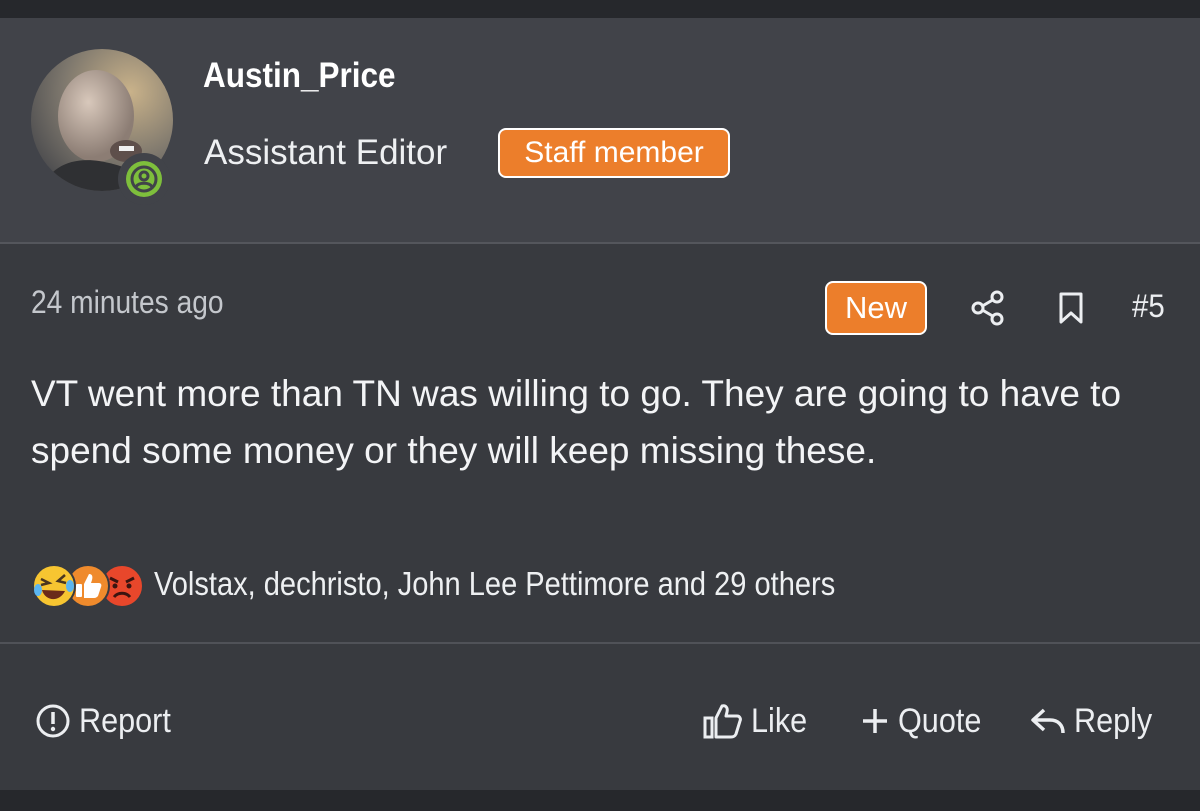 The height and width of the screenshot is (811, 1200). Describe the element at coordinates (940, 720) in the screenshot. I see `quote-label: Quote` at that location.